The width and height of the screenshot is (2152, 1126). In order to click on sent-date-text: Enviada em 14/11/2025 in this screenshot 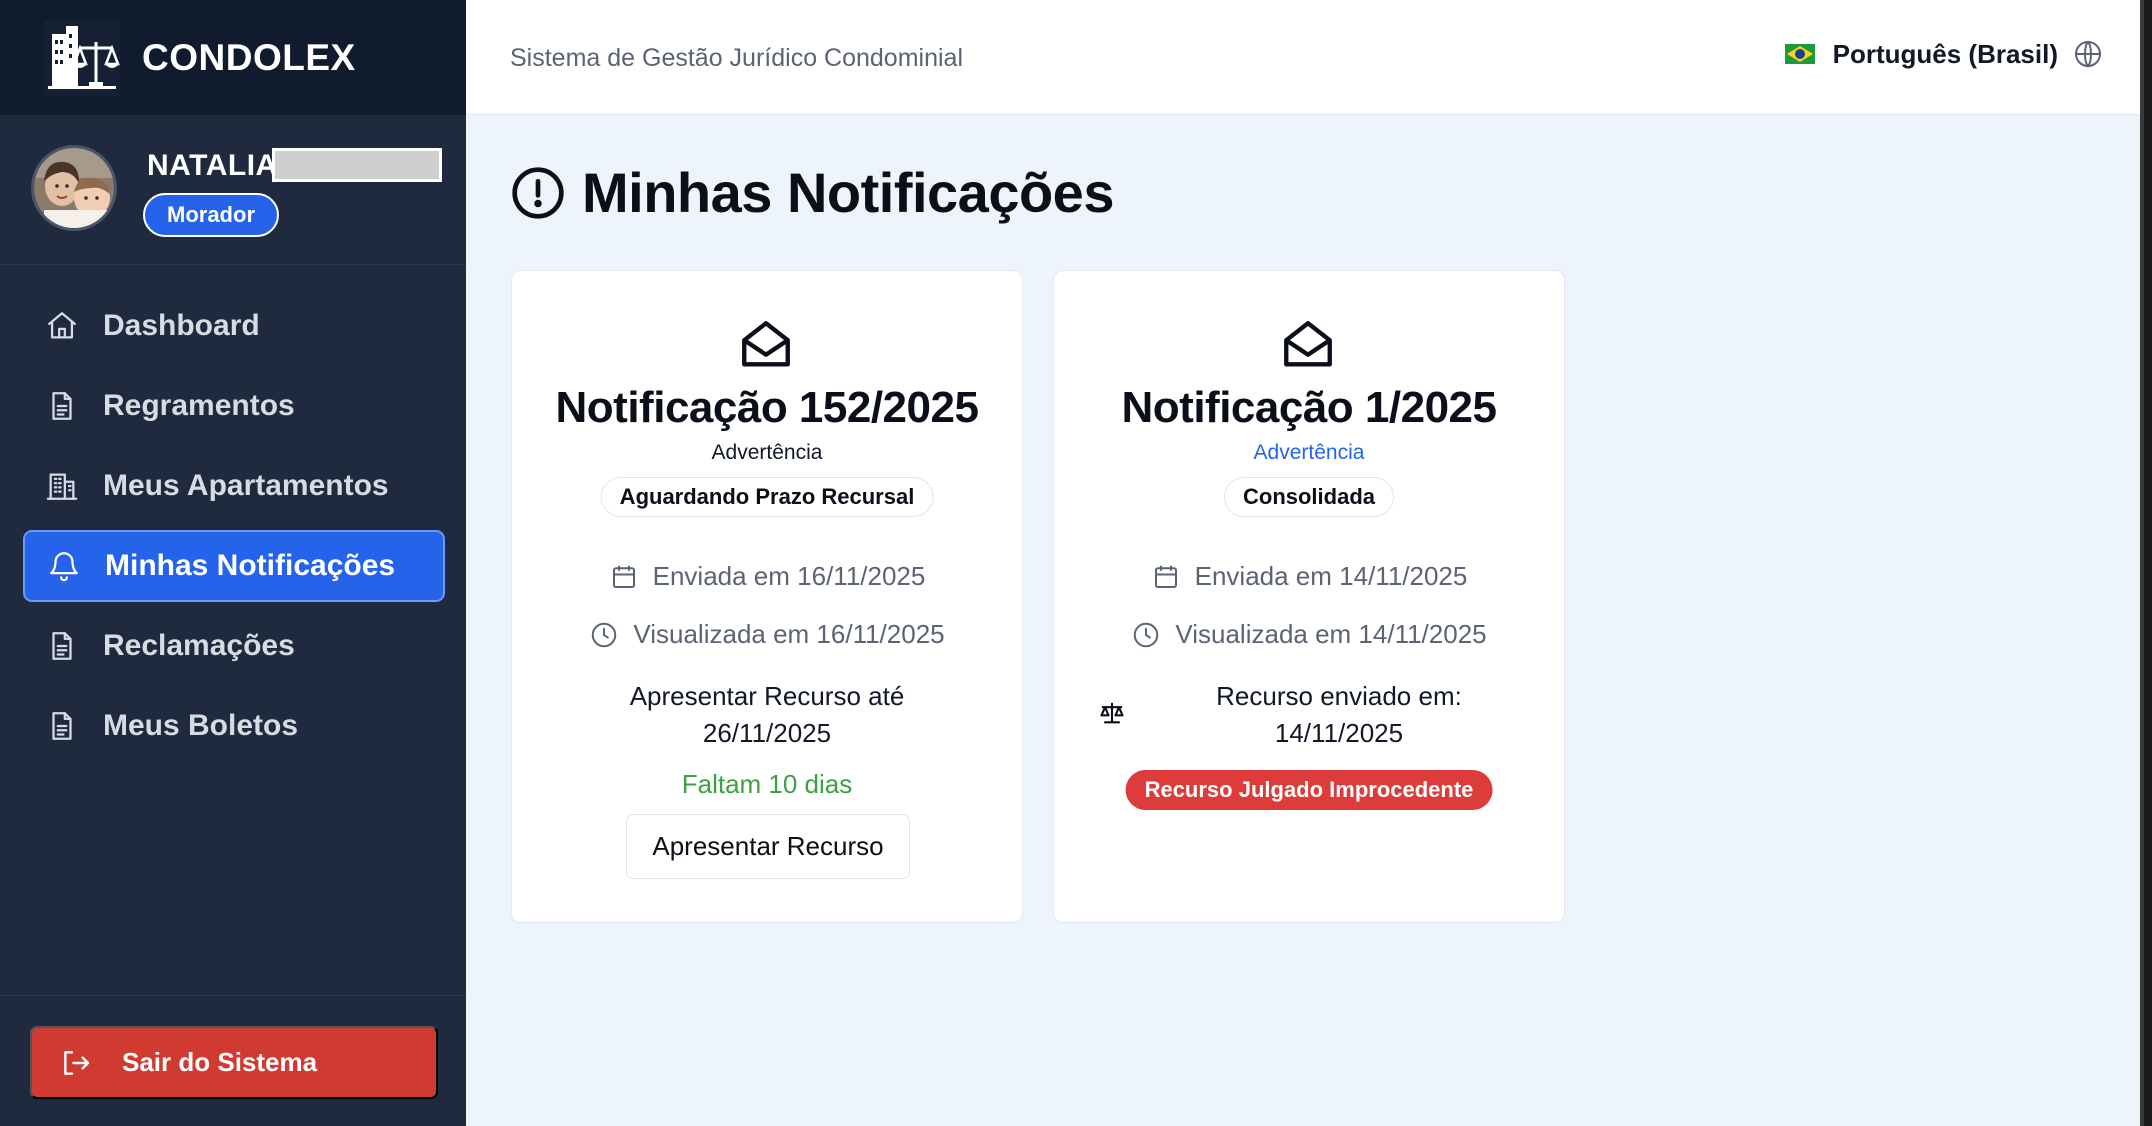, I will do `click(1331, 576)`.